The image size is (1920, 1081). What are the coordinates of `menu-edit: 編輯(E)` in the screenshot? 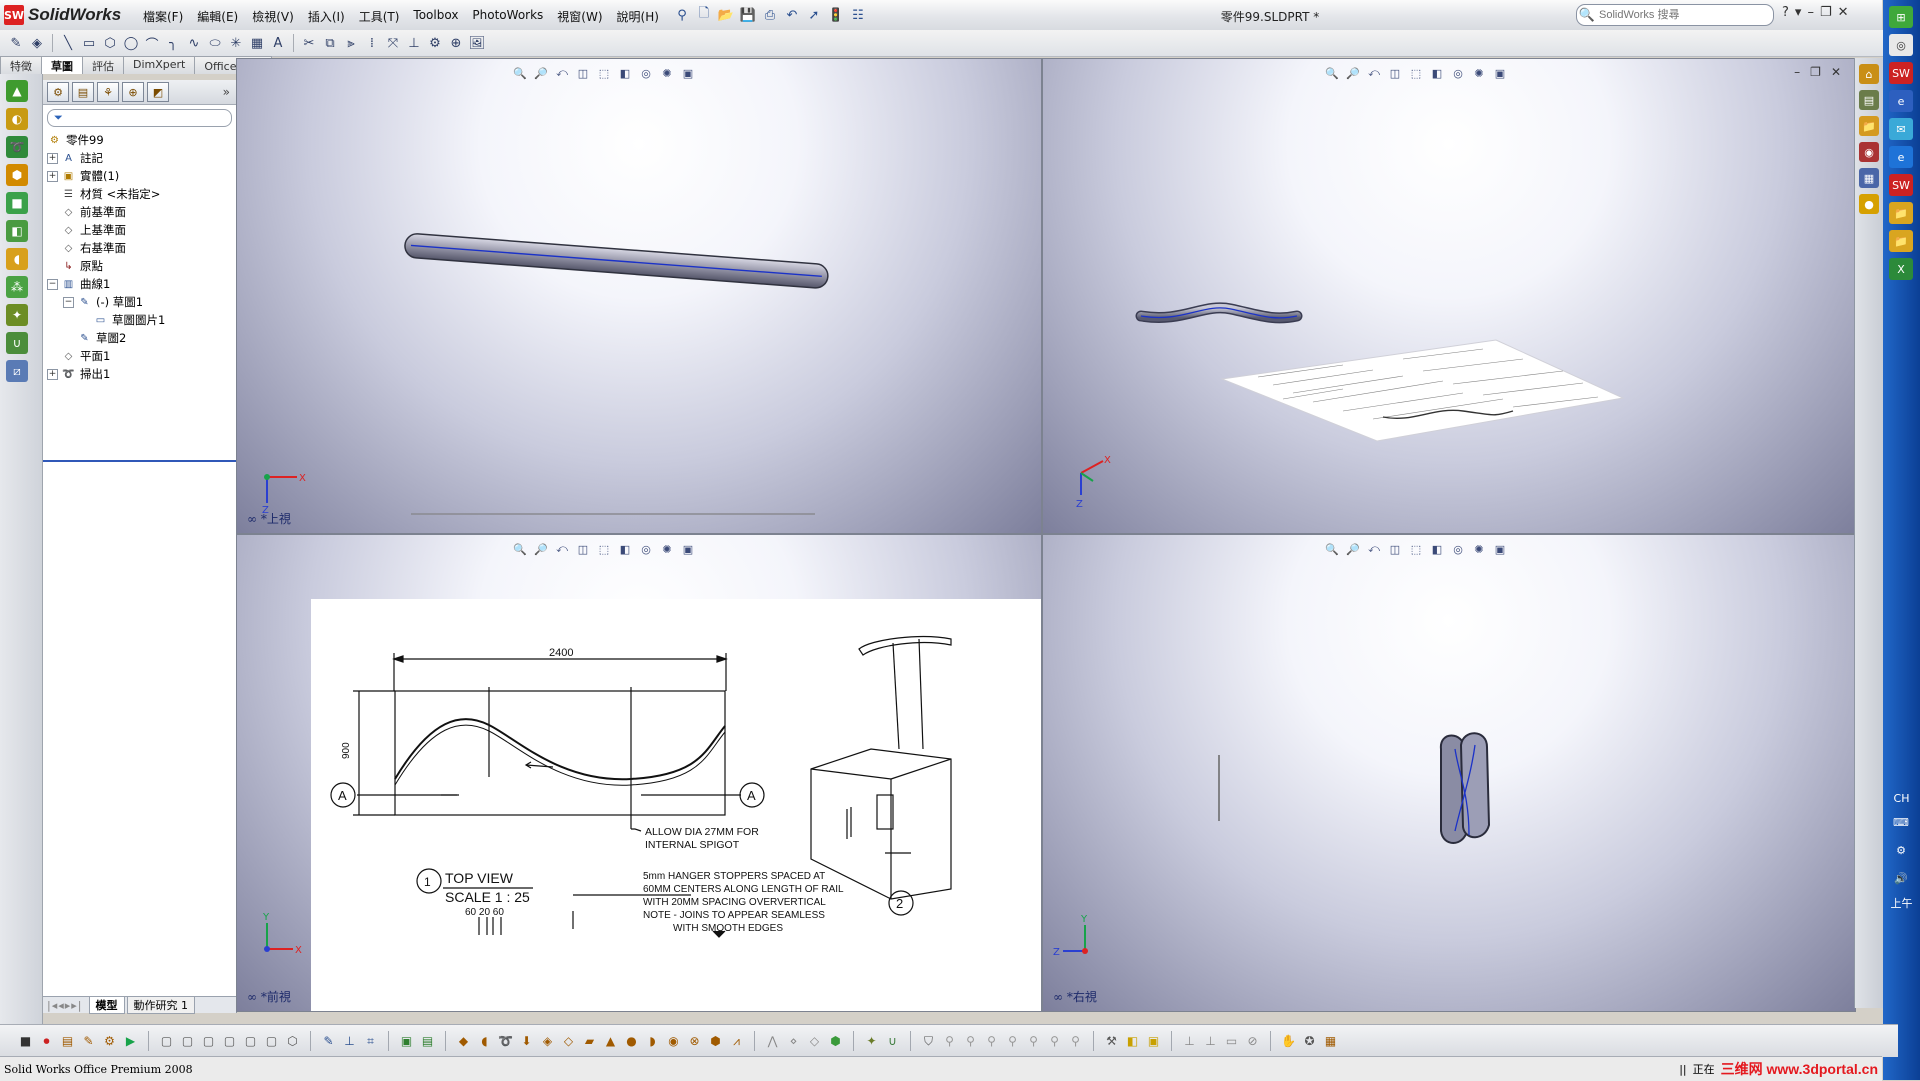 It's located at (217, 16).